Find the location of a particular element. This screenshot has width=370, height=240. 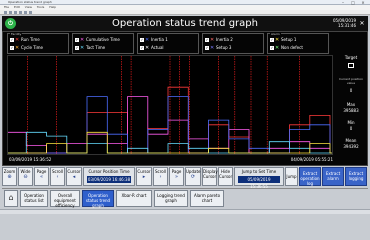

legend-item: ✓ ✕ Run Time is located at coordinates (40, 40).